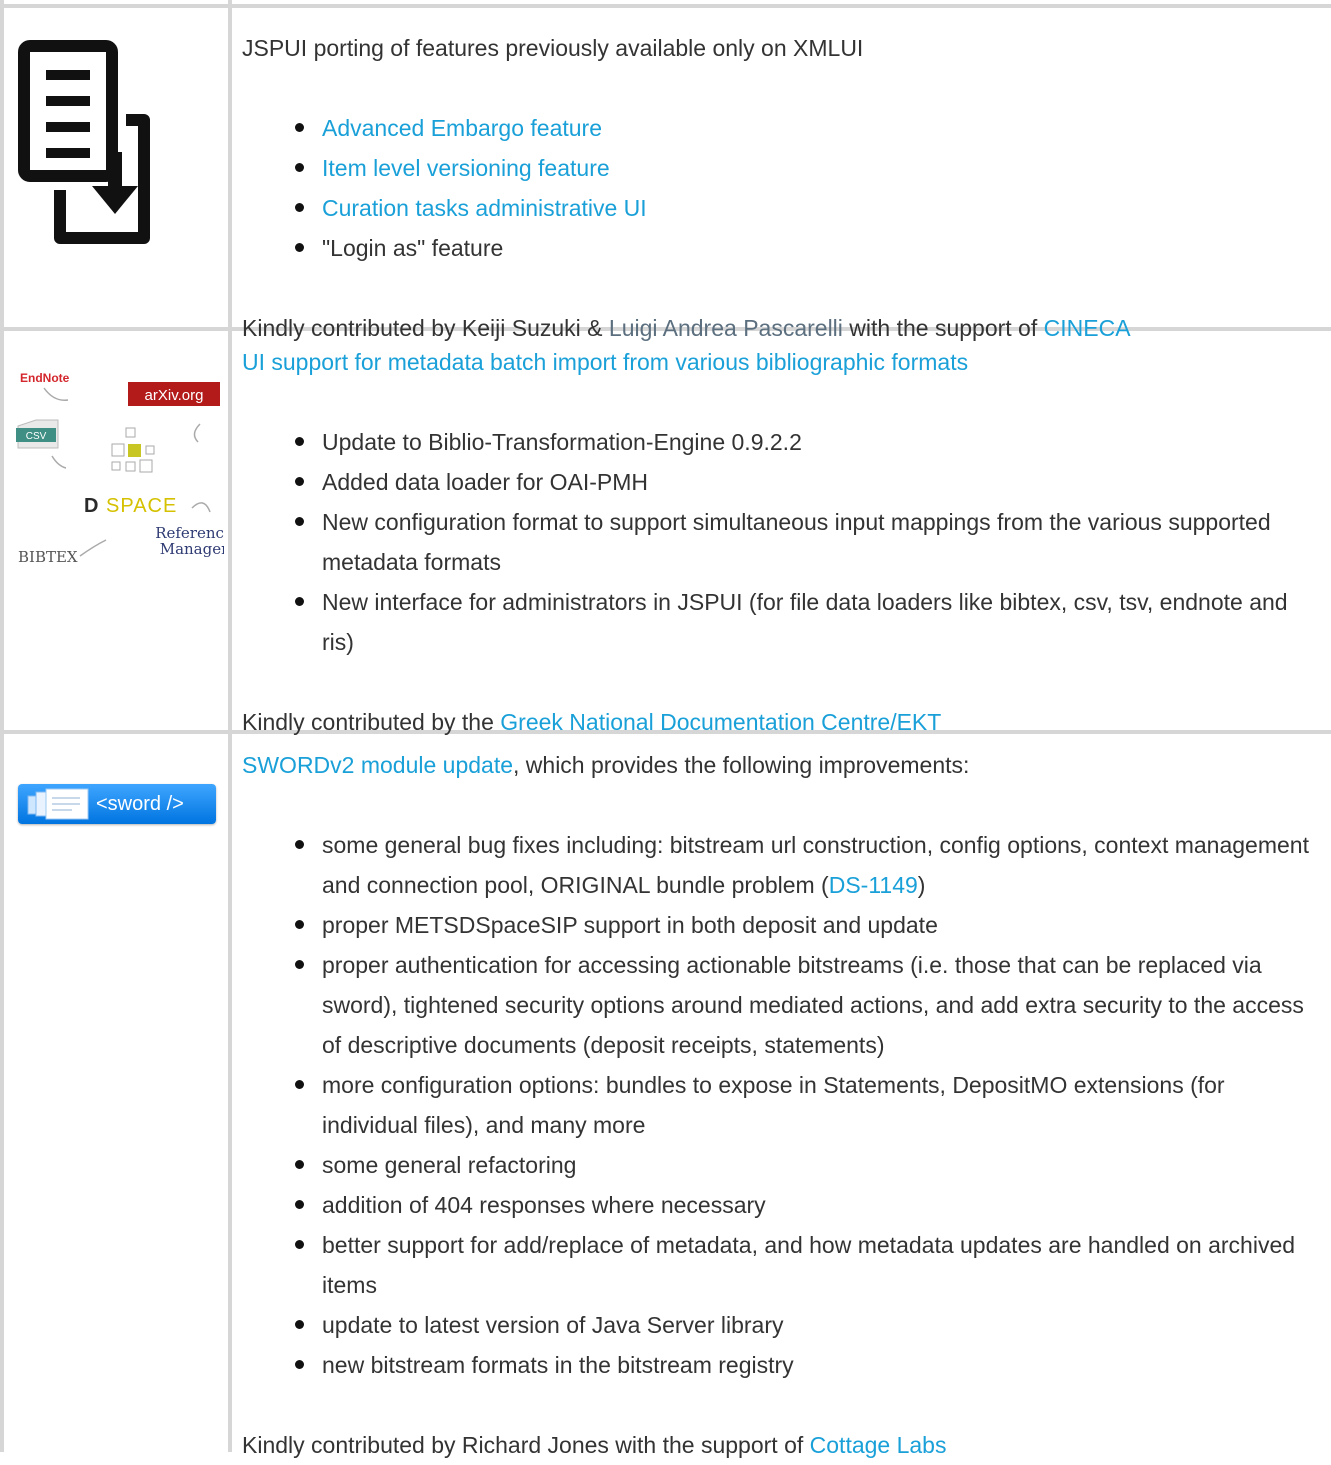  What do you see at coordinates (806, 128) in the screenshot?
I see `list-item: Advanced Embargo feature` at bounding box center [806, 128].